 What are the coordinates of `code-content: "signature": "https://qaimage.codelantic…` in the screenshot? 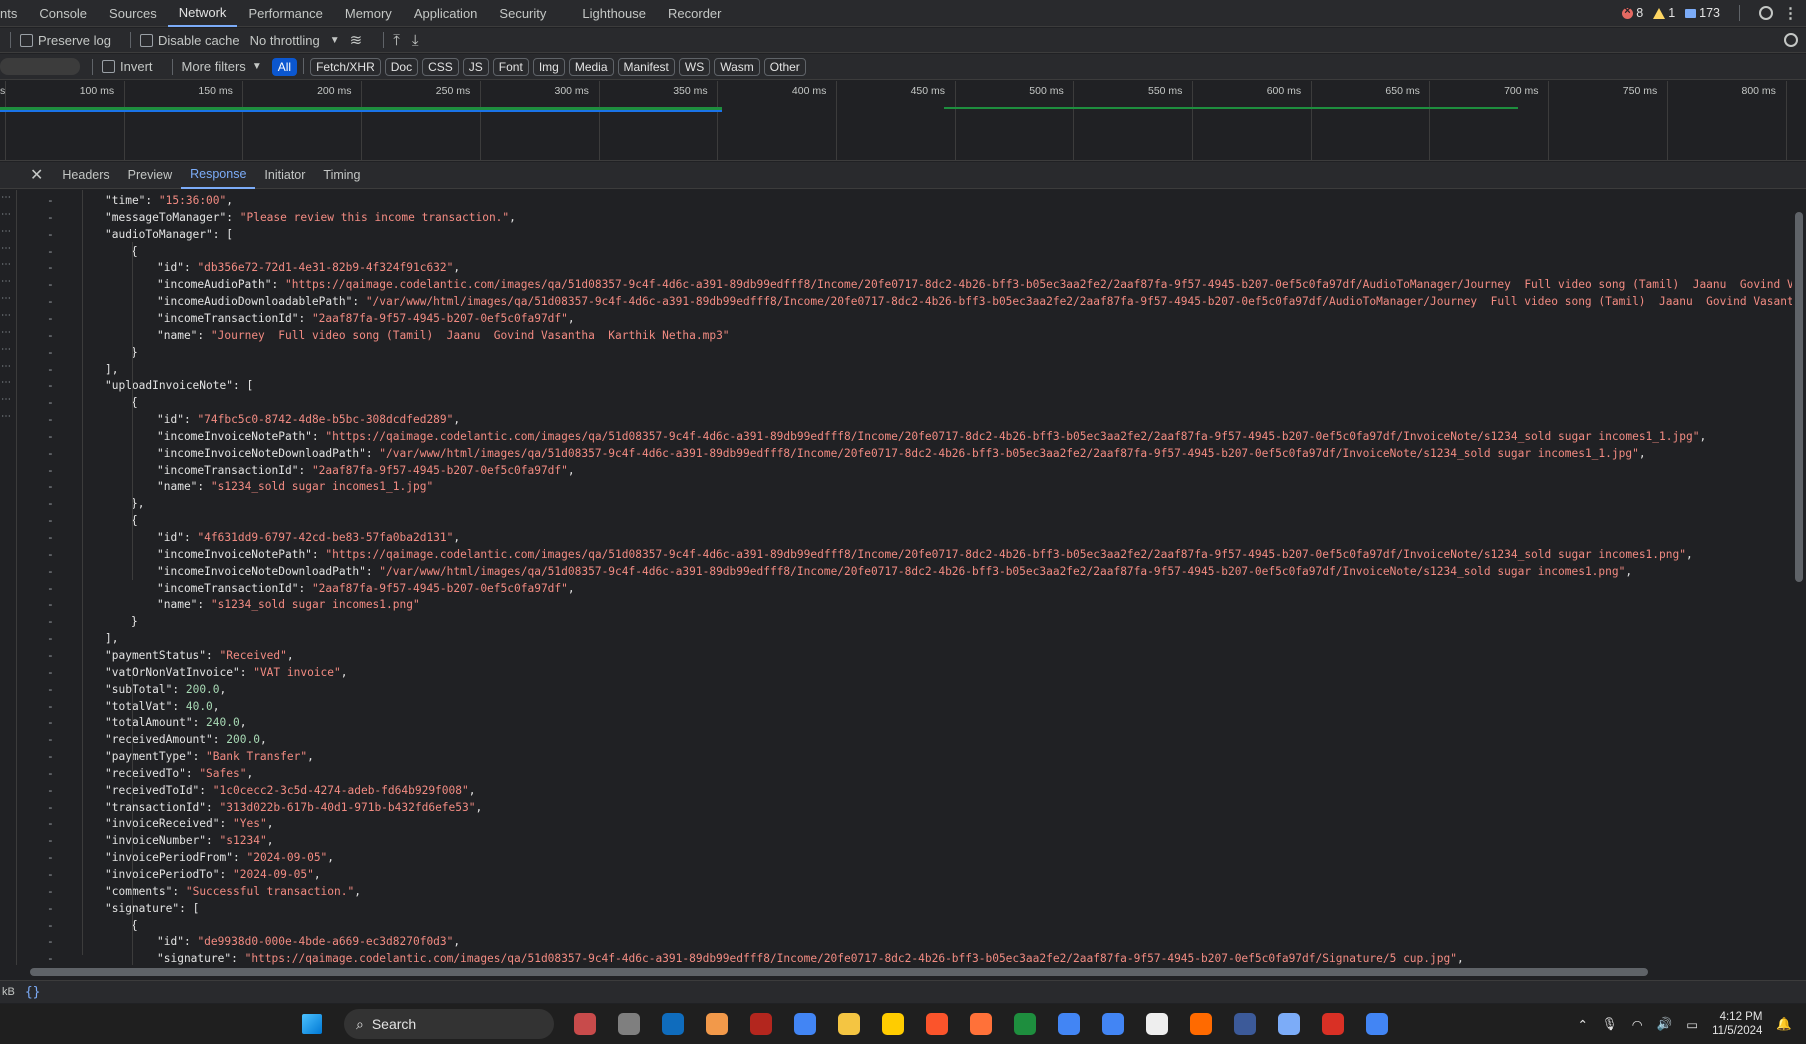 It's located at (810, 958).